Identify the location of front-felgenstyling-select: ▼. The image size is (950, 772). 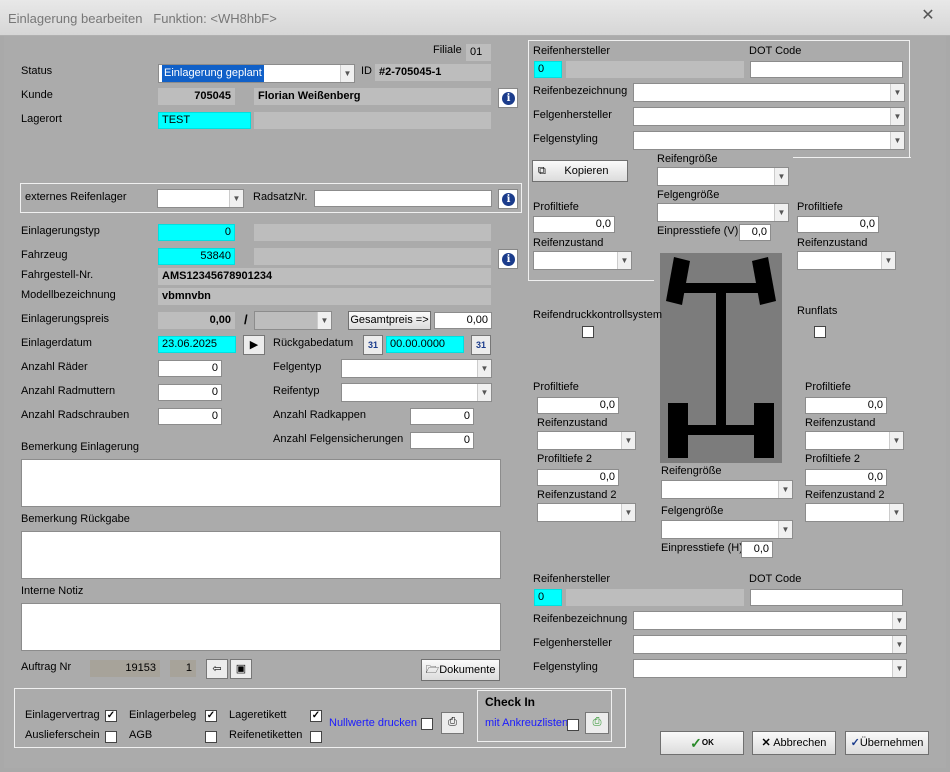
(769, 140).